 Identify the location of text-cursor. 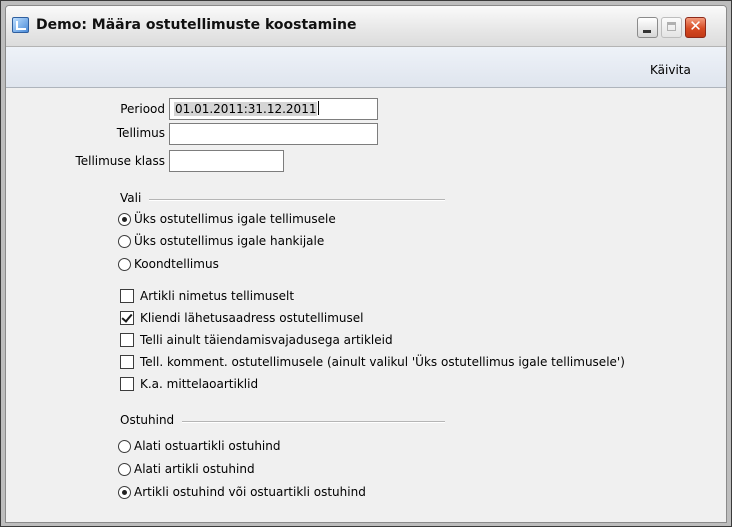
(319, 108).